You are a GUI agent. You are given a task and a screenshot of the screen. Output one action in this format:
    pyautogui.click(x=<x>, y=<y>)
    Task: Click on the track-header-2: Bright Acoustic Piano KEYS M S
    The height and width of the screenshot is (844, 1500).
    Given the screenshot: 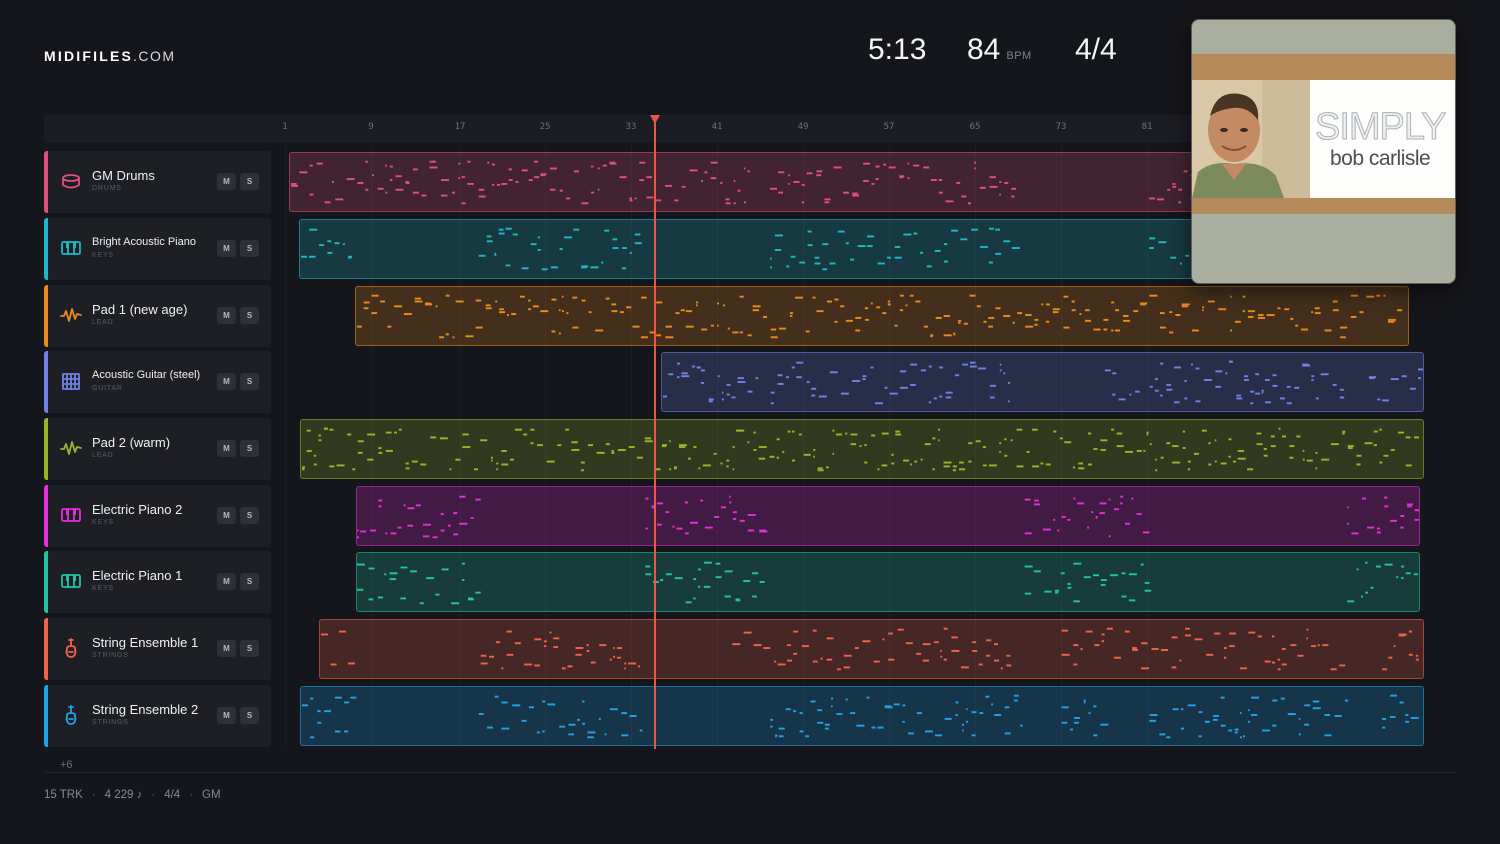 What is the action you would take?
    pyautogui.click(x=157, y=249)
    